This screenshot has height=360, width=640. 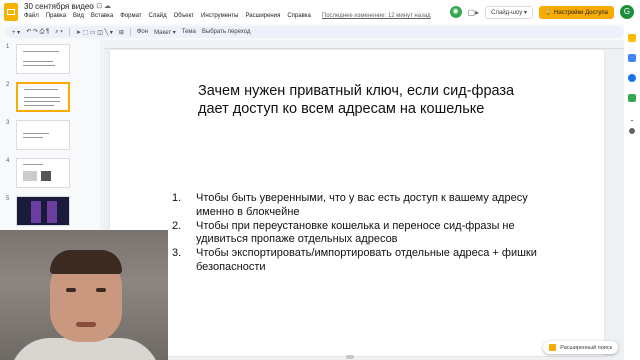 What do you see at coordinates (11, 12) in the screenshot?
I see `slides-logo-icon` at bounding box center [11, 12].